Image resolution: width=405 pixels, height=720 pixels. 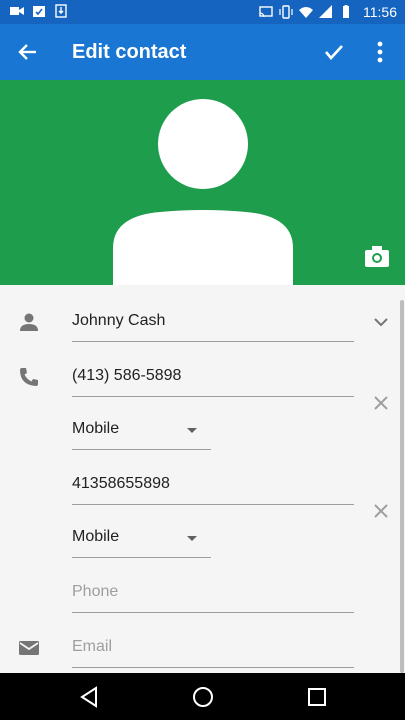 What do you see at coordinates (96, 536) in the screenshot?
I see `phone-type-value-2: Mobile` at bounding box center [96, 536].